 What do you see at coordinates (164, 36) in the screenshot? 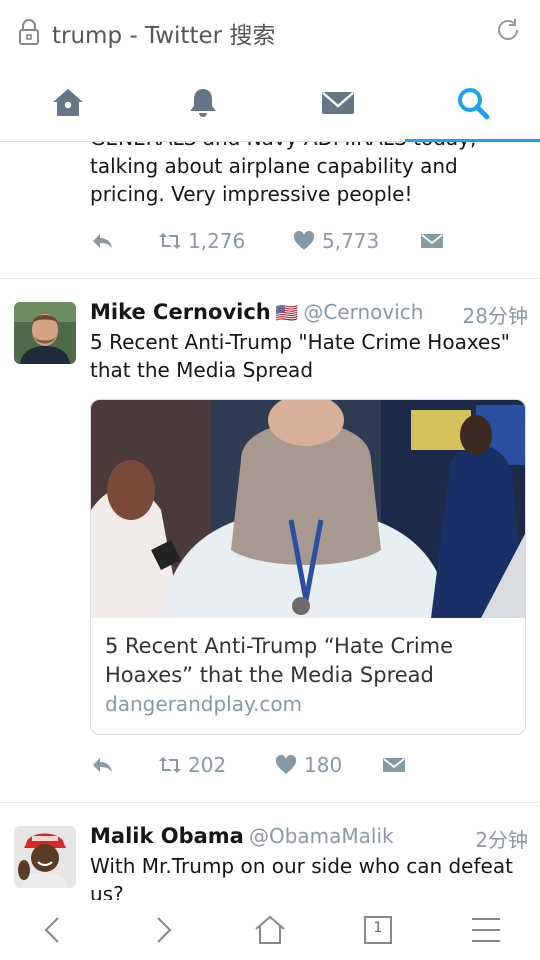
I see `page-title: trump - Twitter 搜索` at bounding box center [164, 36].